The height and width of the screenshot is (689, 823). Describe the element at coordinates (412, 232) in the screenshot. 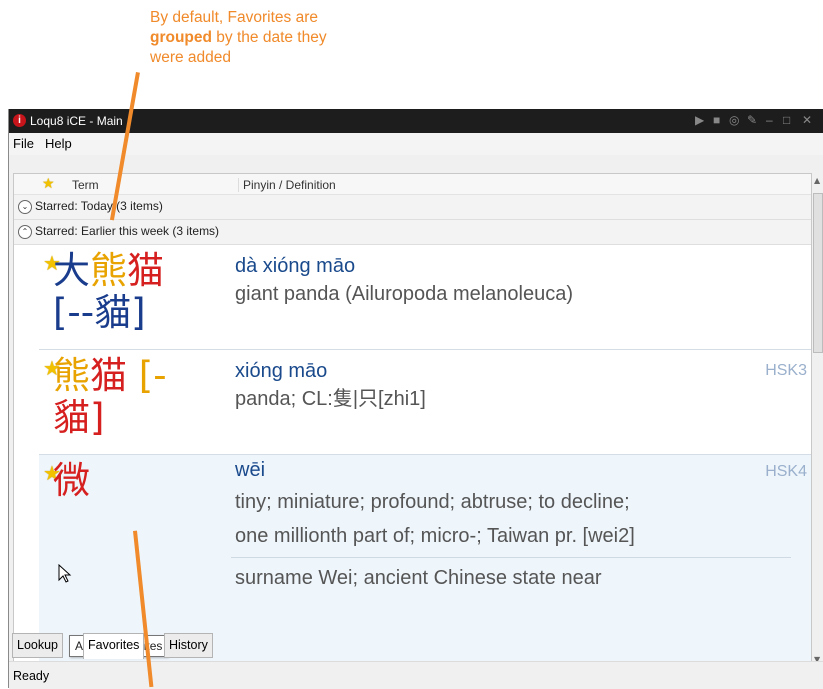

I see `group-header-earlier: ⌃ Starred: Earlier this week (3 items)` at that location.